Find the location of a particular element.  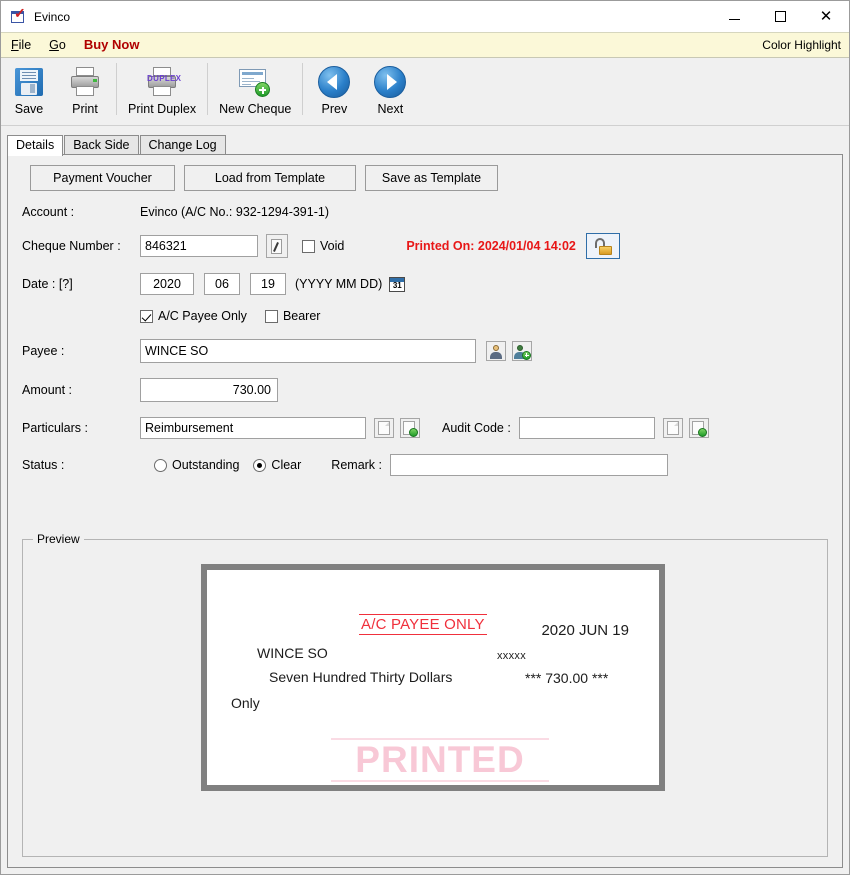

menu-bar: FFileile Go Buy Now Color Highlight is located at coordinates (425, 45).